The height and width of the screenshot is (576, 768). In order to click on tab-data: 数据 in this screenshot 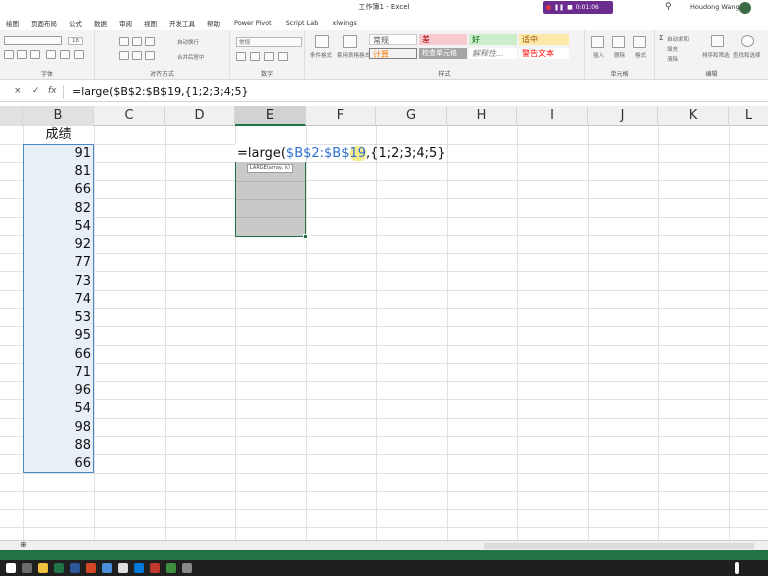, I will do `click(100, 23)`.